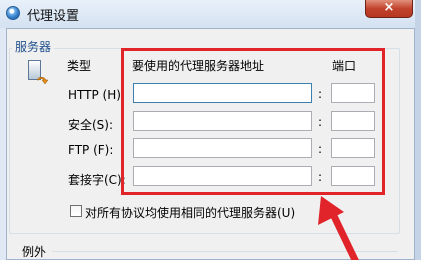 This screenshot has height=260, width=421. Describe the element at coordinates (97, 180) in the screenshot. I see `socks-label: 套接字(C):` at that location.